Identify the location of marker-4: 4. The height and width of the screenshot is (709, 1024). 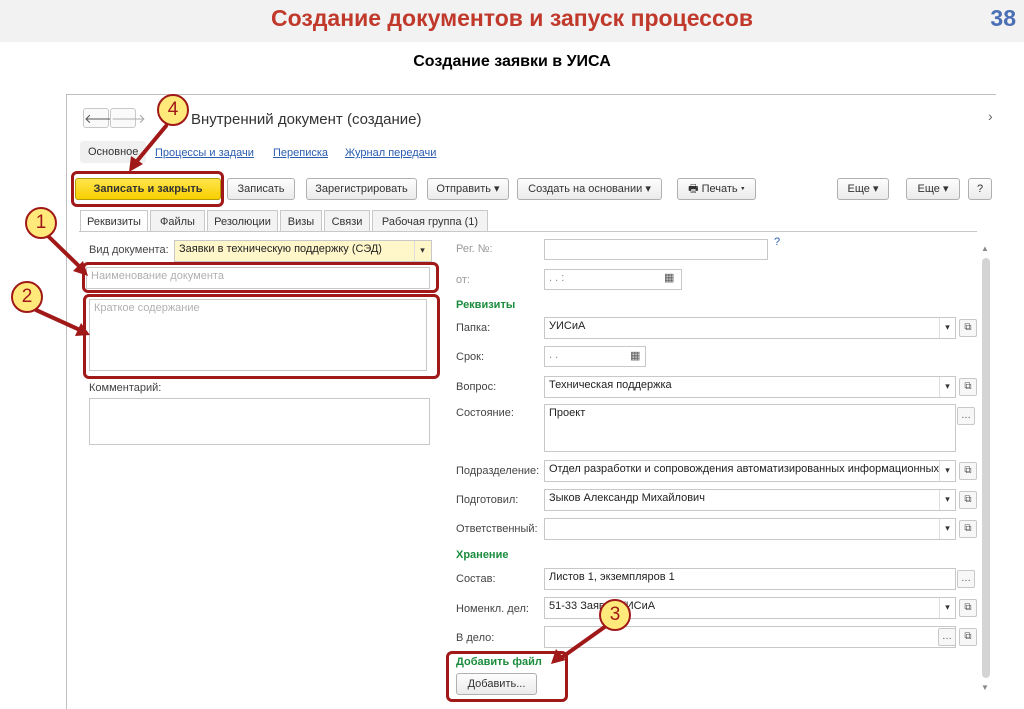
(173, 110).